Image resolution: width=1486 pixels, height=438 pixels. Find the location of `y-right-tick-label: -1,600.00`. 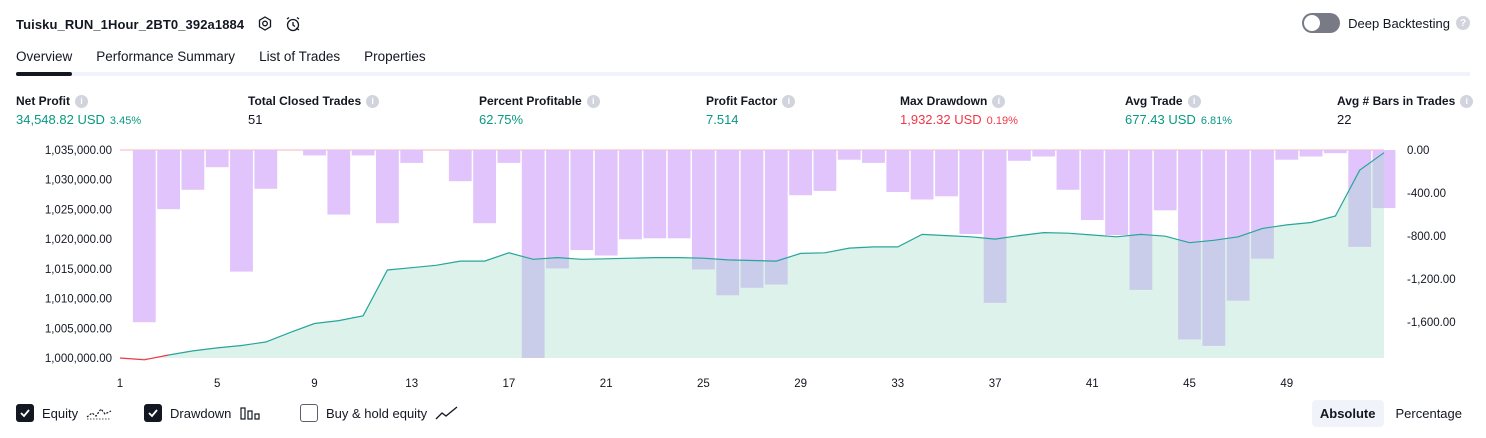

y-right-tick-label: -1,600.00 is located at coordinates (1431, 323).